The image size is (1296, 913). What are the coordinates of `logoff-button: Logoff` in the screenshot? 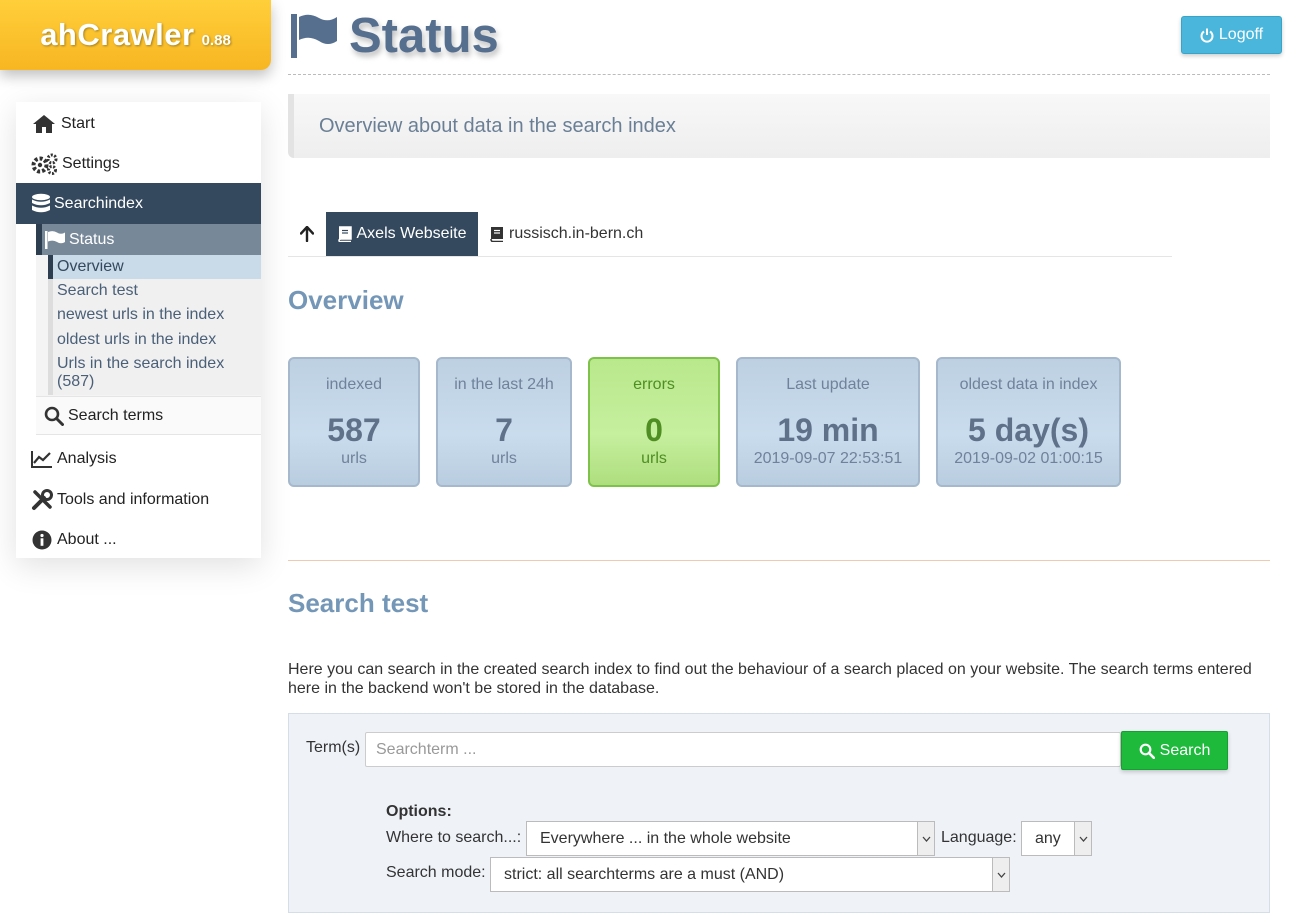 It's located at (1231, 35).